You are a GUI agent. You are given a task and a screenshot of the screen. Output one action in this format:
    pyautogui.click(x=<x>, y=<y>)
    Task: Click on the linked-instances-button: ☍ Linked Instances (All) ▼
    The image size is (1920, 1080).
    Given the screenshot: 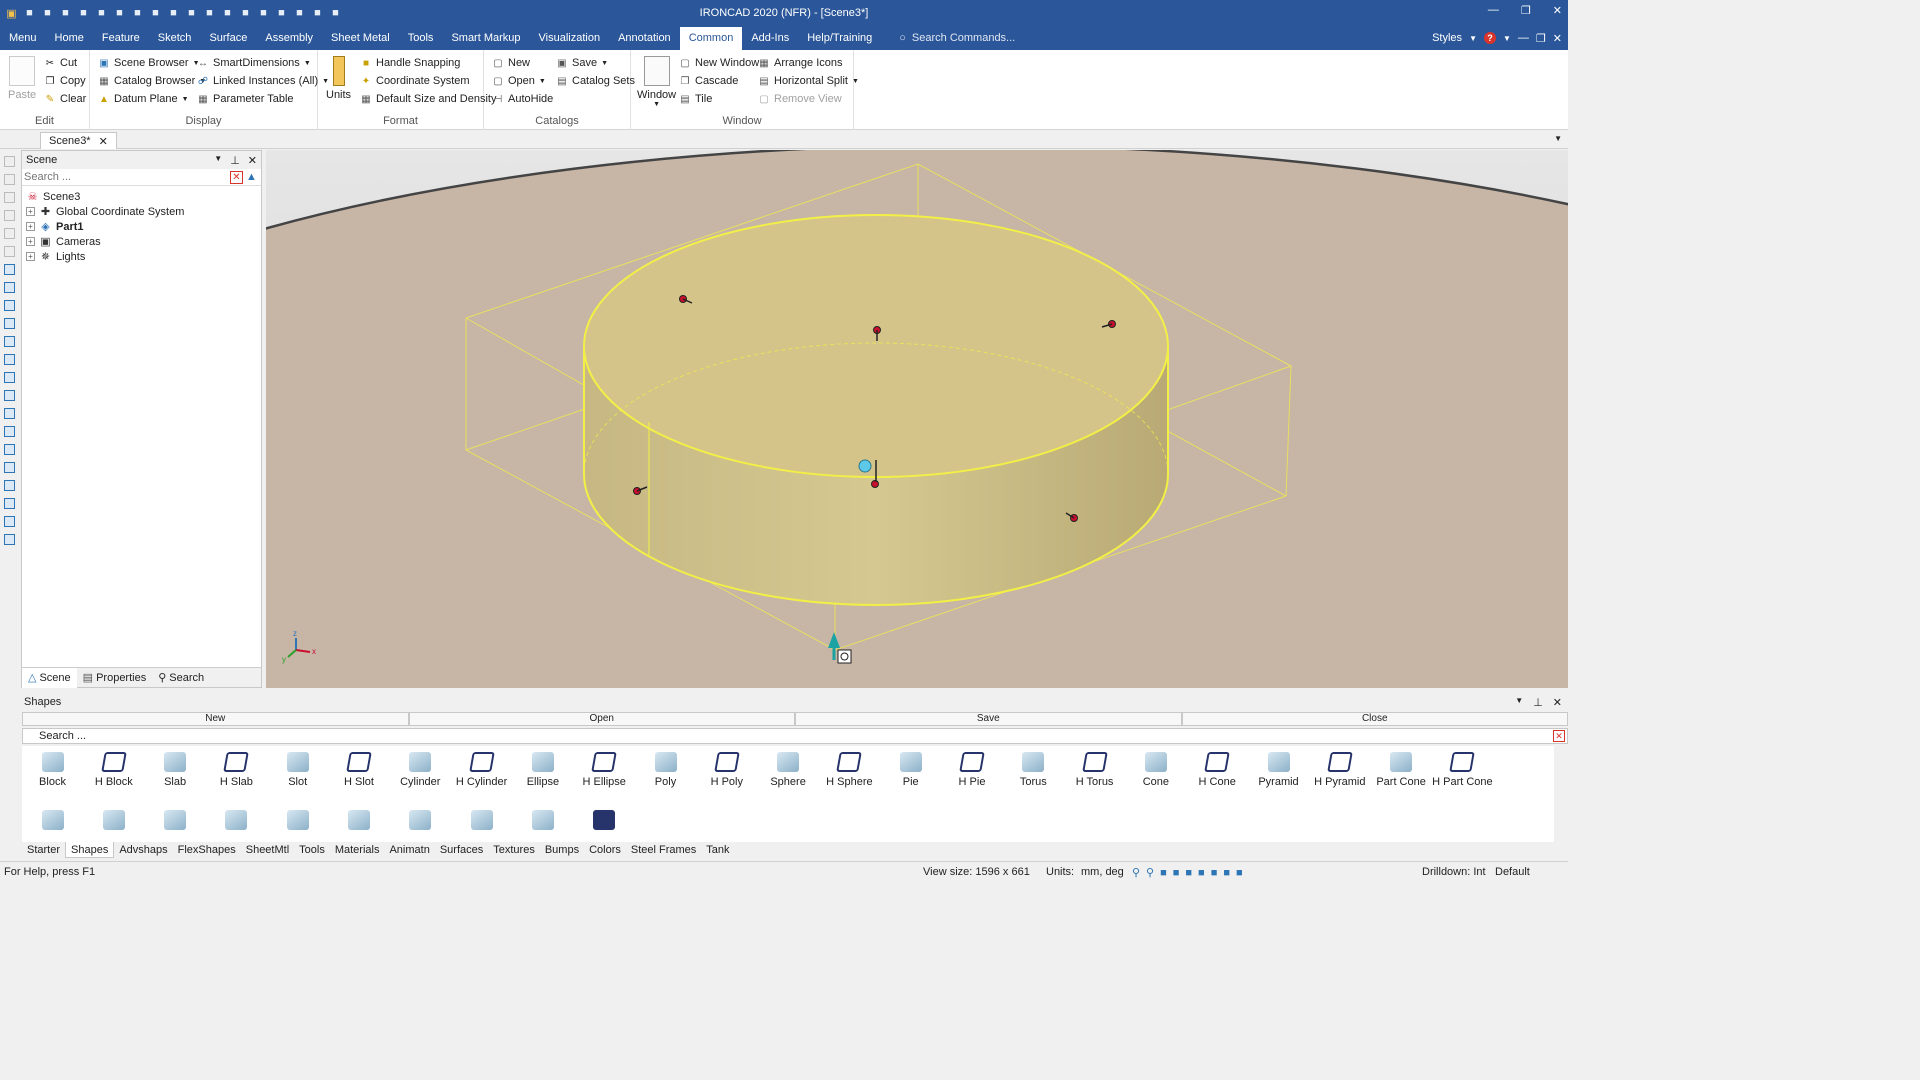 What is the action you would take?
    pyautogui.click(x=263, y=81)
    